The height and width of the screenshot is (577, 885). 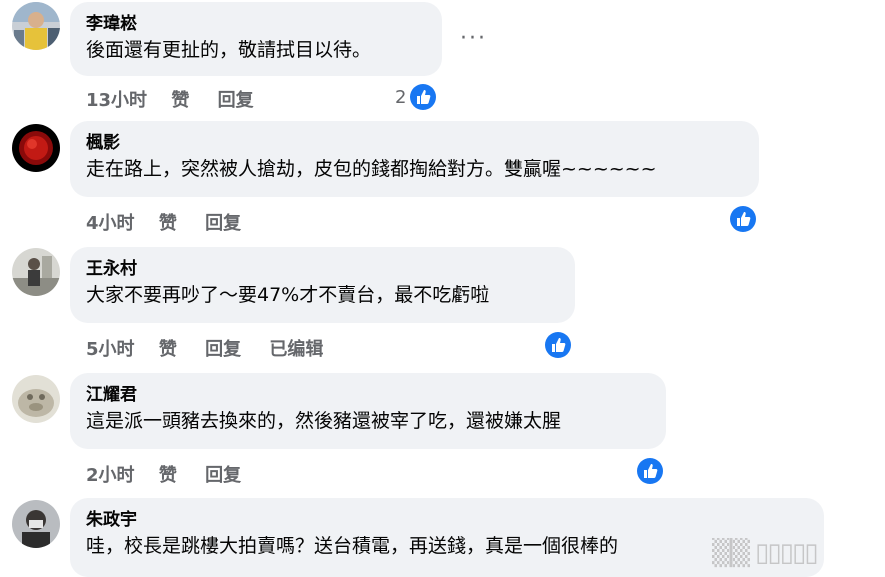 What do you see at coordinates (256, 24) in the screenshot?
I see `commenter-name: 李瑋崧` at bounding box center [256, 24].